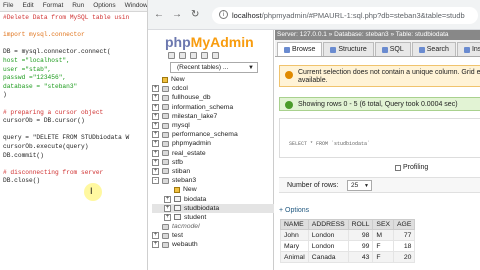 The height and width of the screenshot is (270, 480). Describe the element at coordinates (180, 89) in the screenshot. I see `tree-item-label: cdcol` at that location.